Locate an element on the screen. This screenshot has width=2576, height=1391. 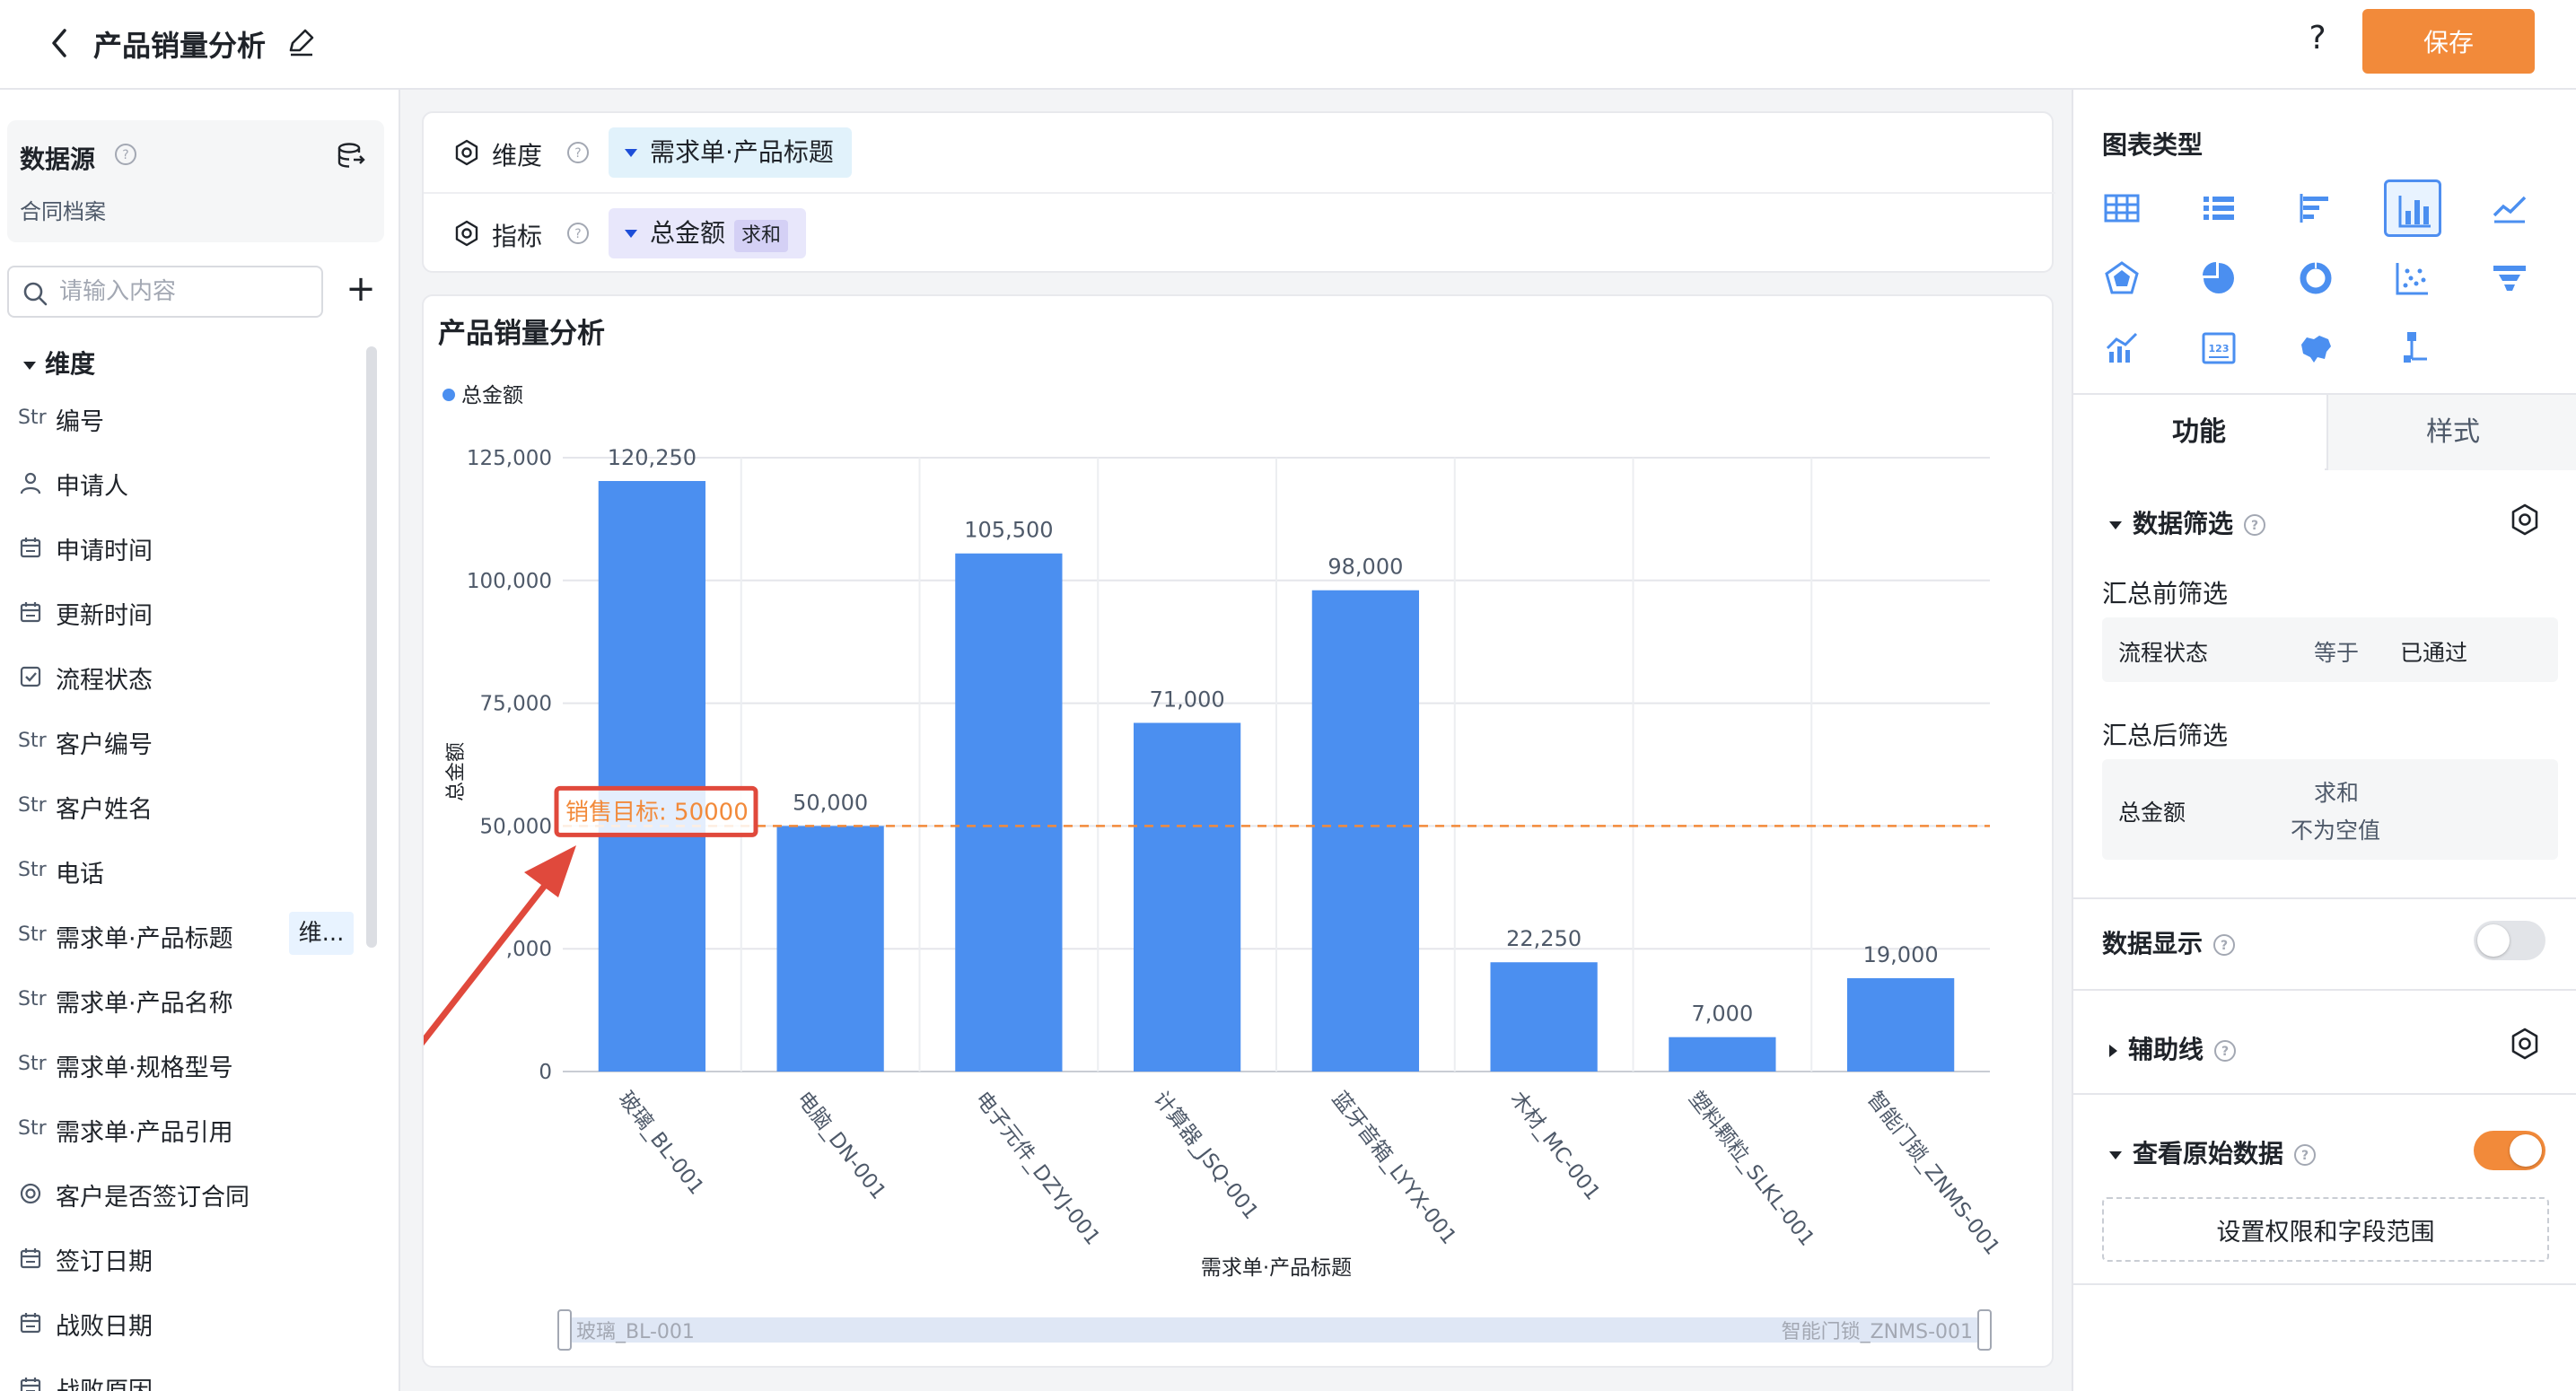
filter-settings-icon is located at coordinates (2525, 520).